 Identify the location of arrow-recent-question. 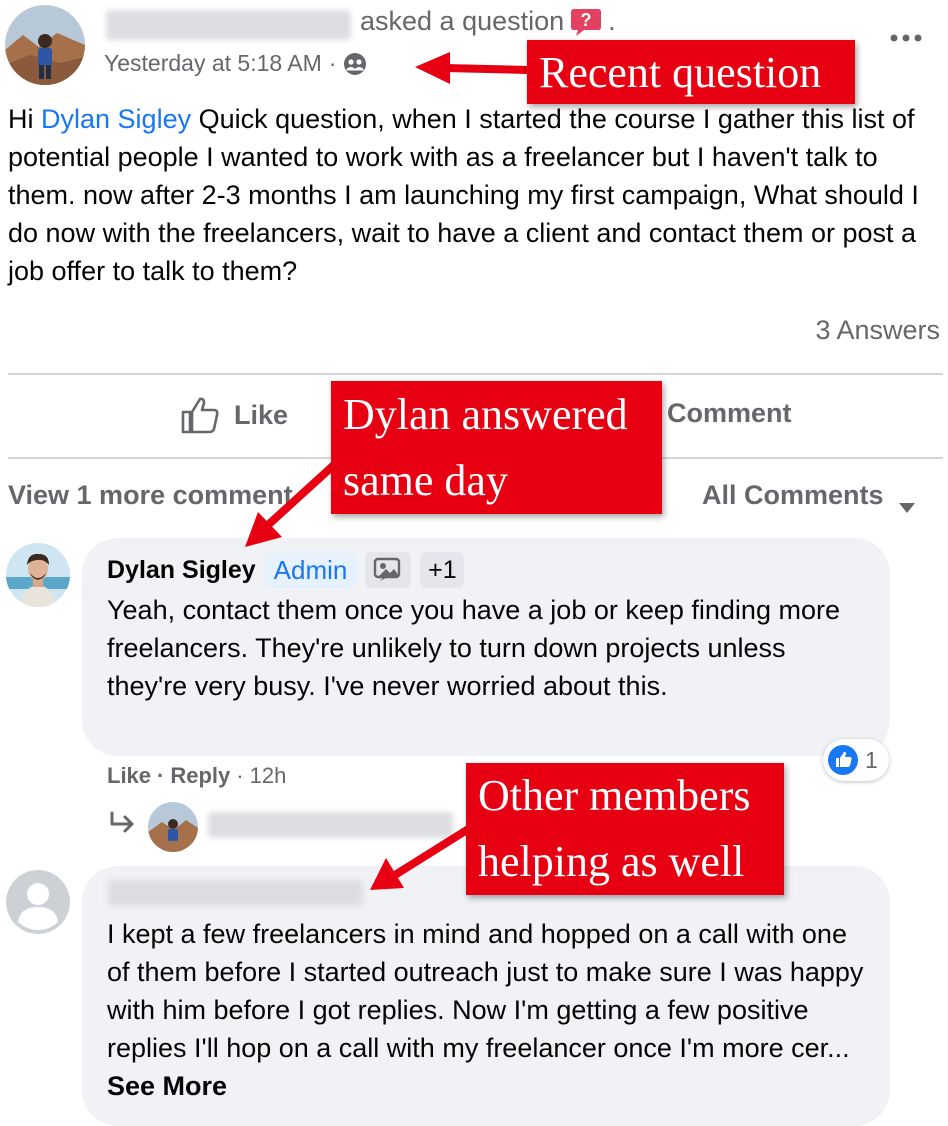
(472, 68).